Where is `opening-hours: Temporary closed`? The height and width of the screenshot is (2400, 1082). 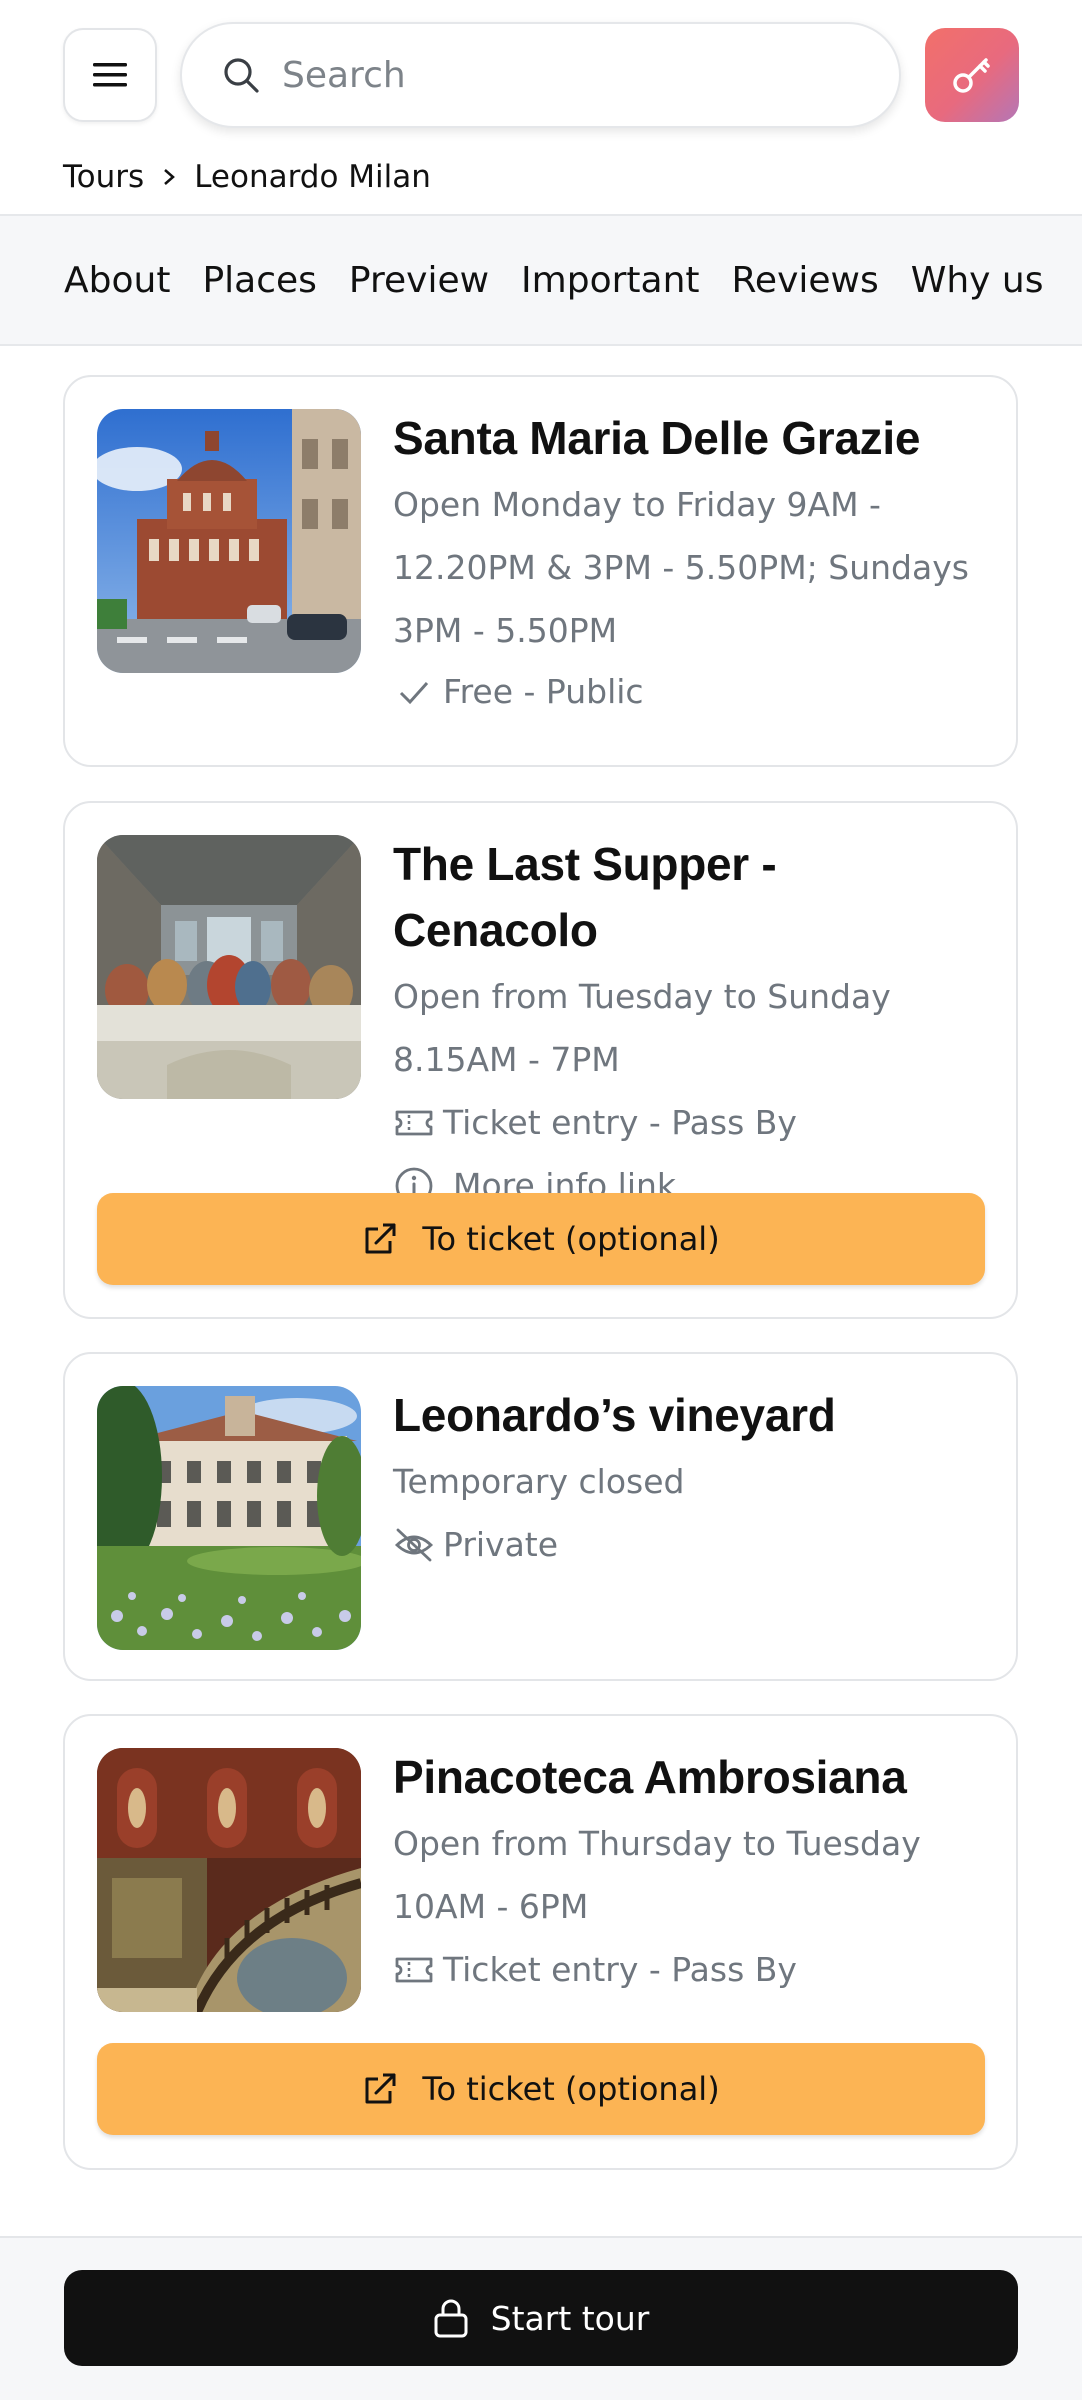 opening-hours: Temporary closed is located at coordinates (693, 1481).